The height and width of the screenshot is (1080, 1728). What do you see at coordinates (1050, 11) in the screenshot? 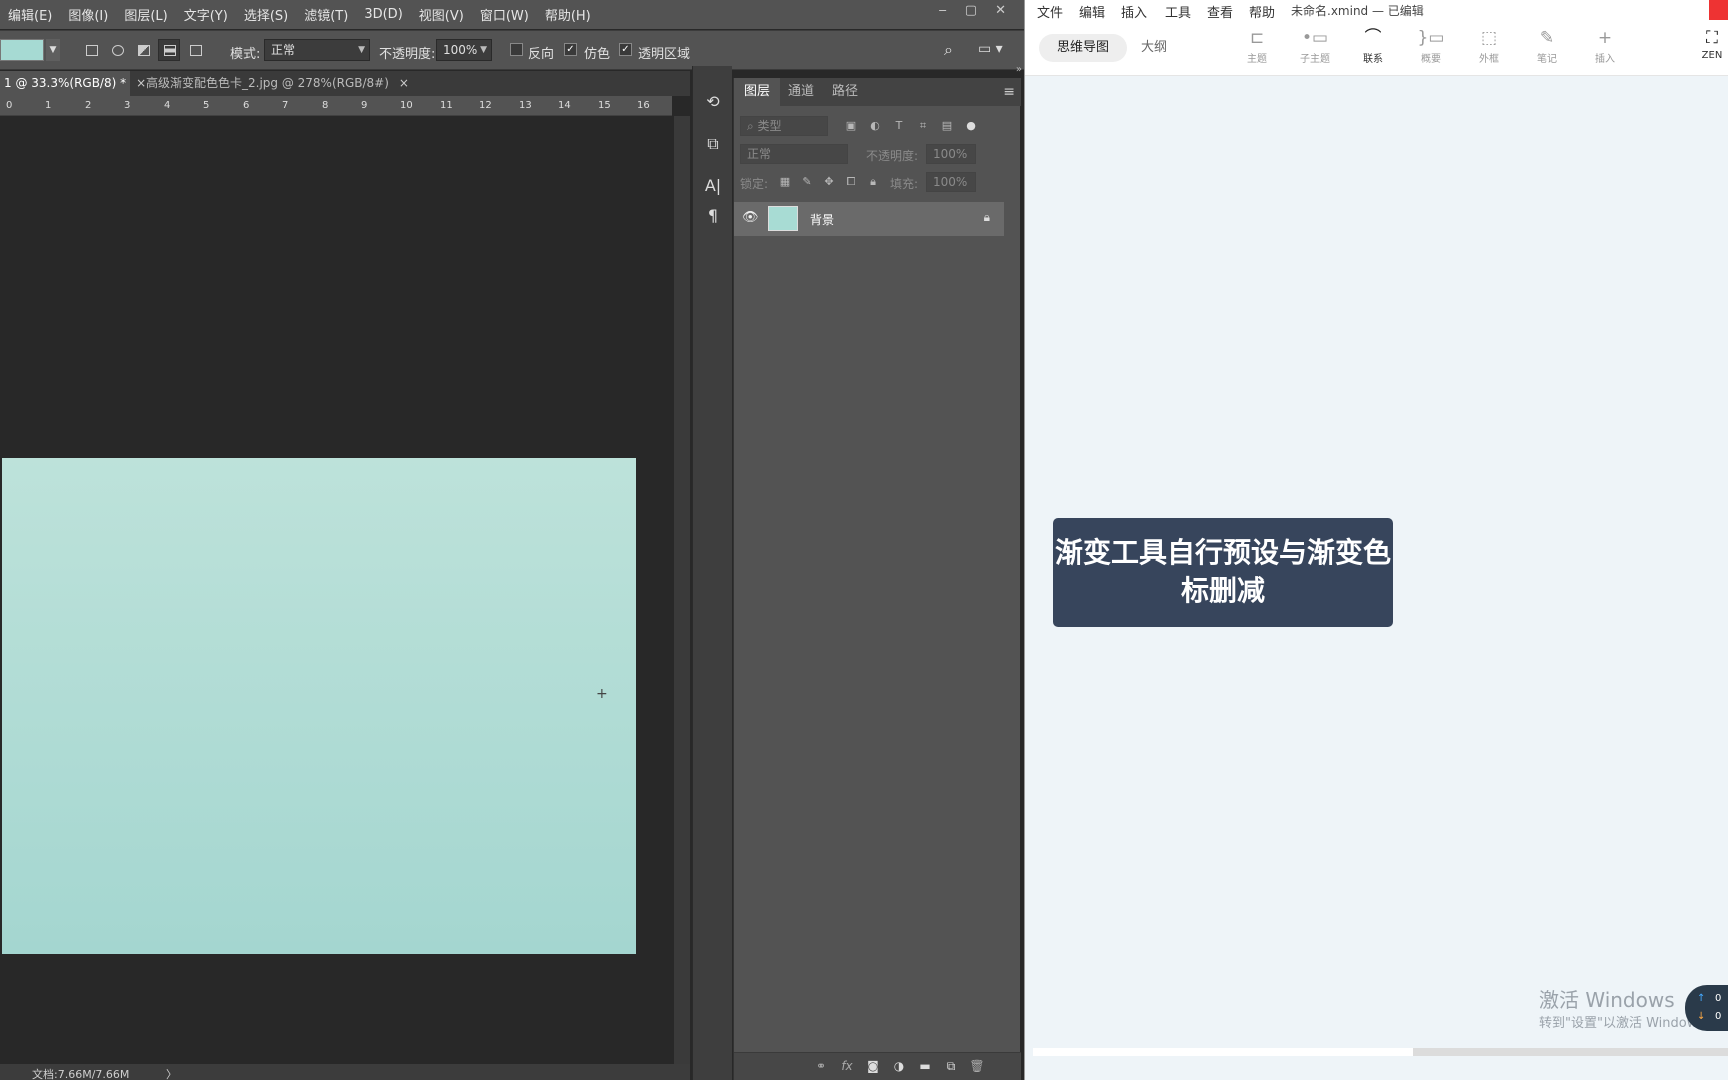
I see `xm-menu-file: 文件` at bounding box center [1050, 11].